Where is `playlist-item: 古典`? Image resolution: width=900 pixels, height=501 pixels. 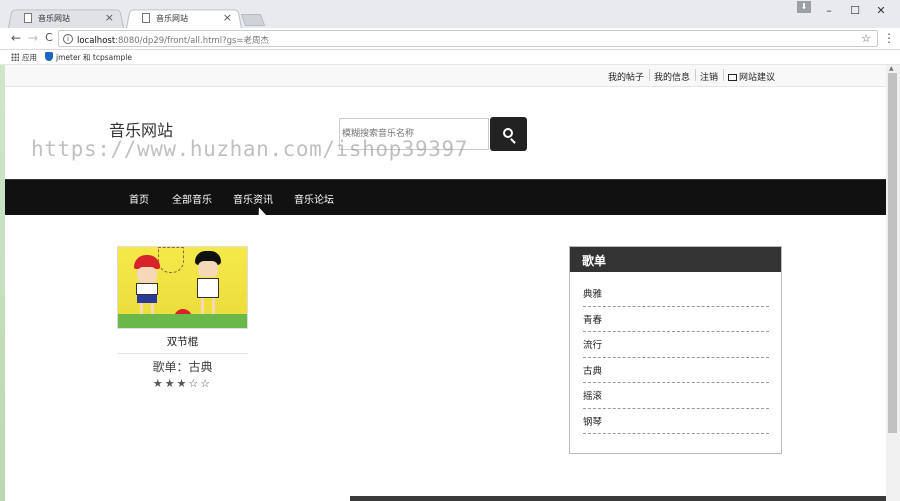 playlist-item: 古典 is located at coordinates (676, 370).